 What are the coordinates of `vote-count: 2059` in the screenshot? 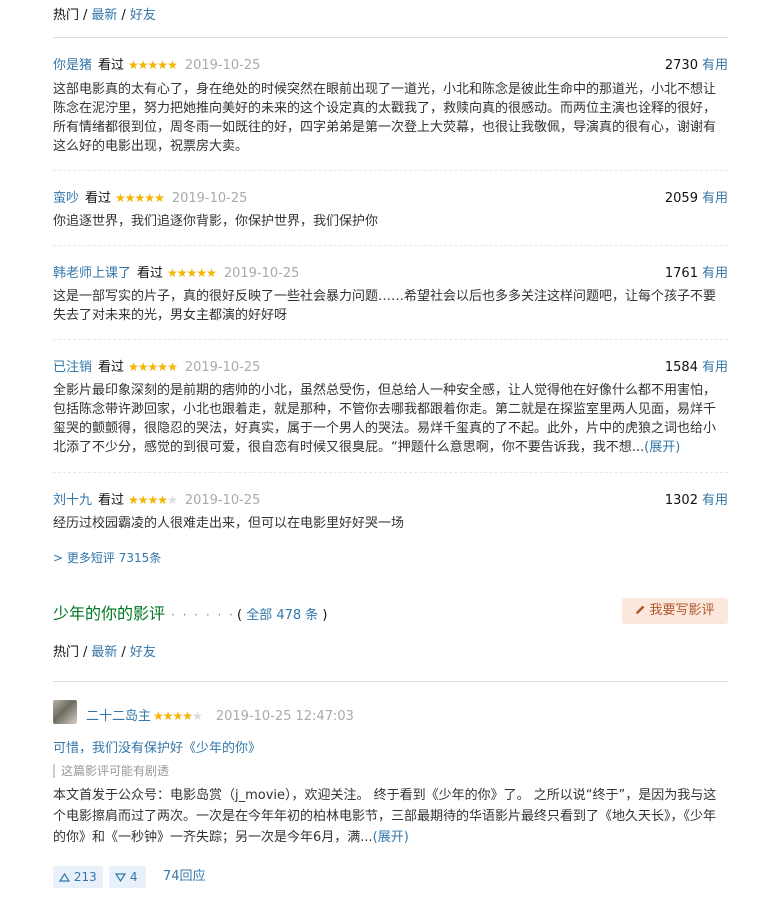 It's located at (681, 198).